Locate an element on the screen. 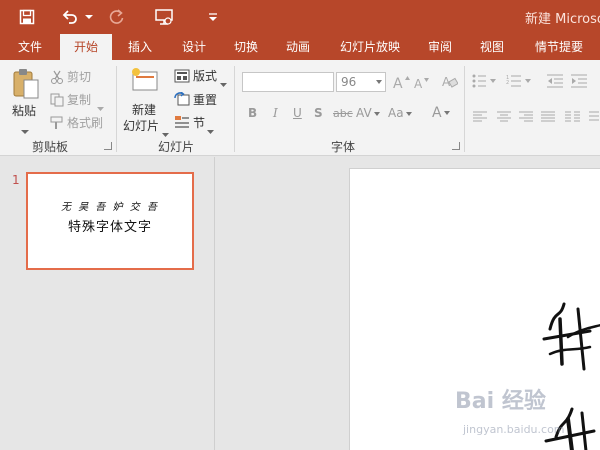 The height and width of the screenshot is (450, 600). tab-design: 设计 is located at coordinates (194, 47).